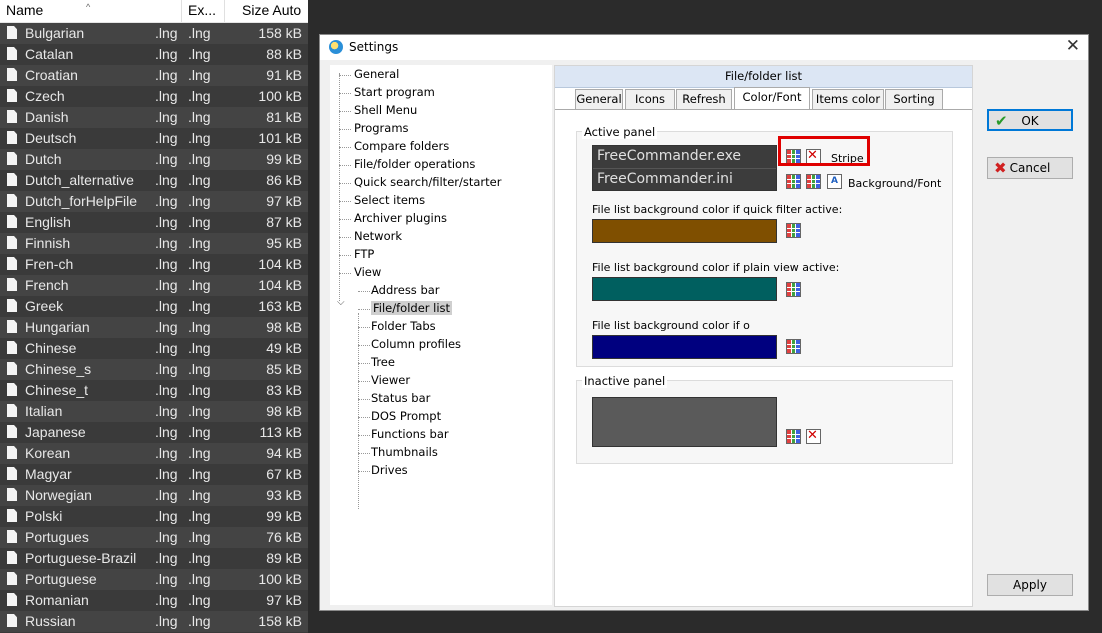 The image size is (1102, 633). I want to click on font-icon: A, so click(834, 181).